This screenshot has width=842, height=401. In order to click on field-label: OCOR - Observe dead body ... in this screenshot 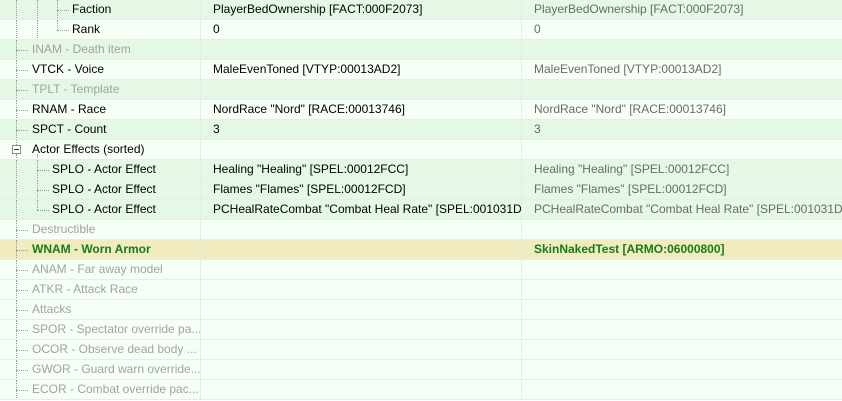, I will do `click(114, 349)`.